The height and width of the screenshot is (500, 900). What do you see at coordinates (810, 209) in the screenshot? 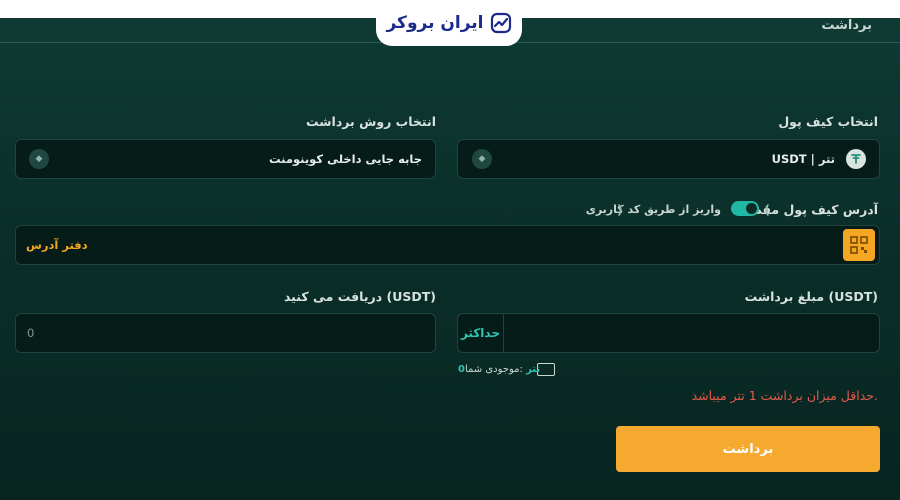
I see `destination-label: آدرس کیف پول مقصد` at bounding box center [810, 209].